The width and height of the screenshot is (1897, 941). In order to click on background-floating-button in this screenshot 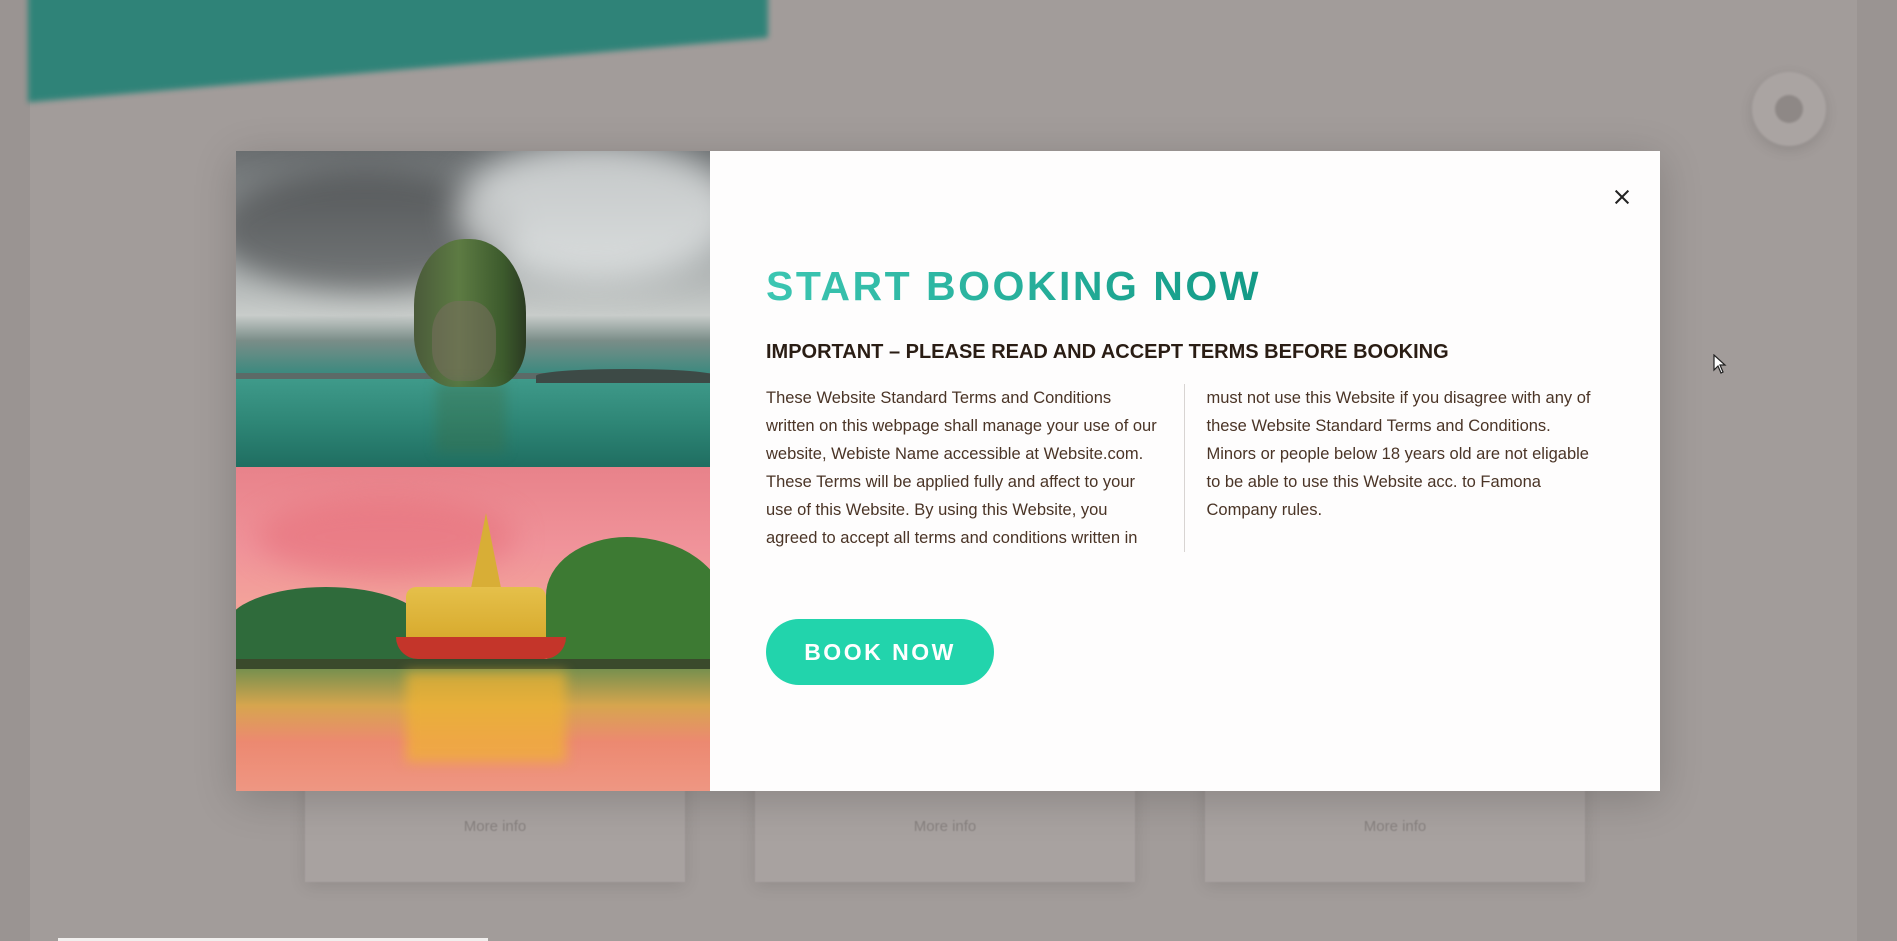, I will do `click(1789, 109)`.